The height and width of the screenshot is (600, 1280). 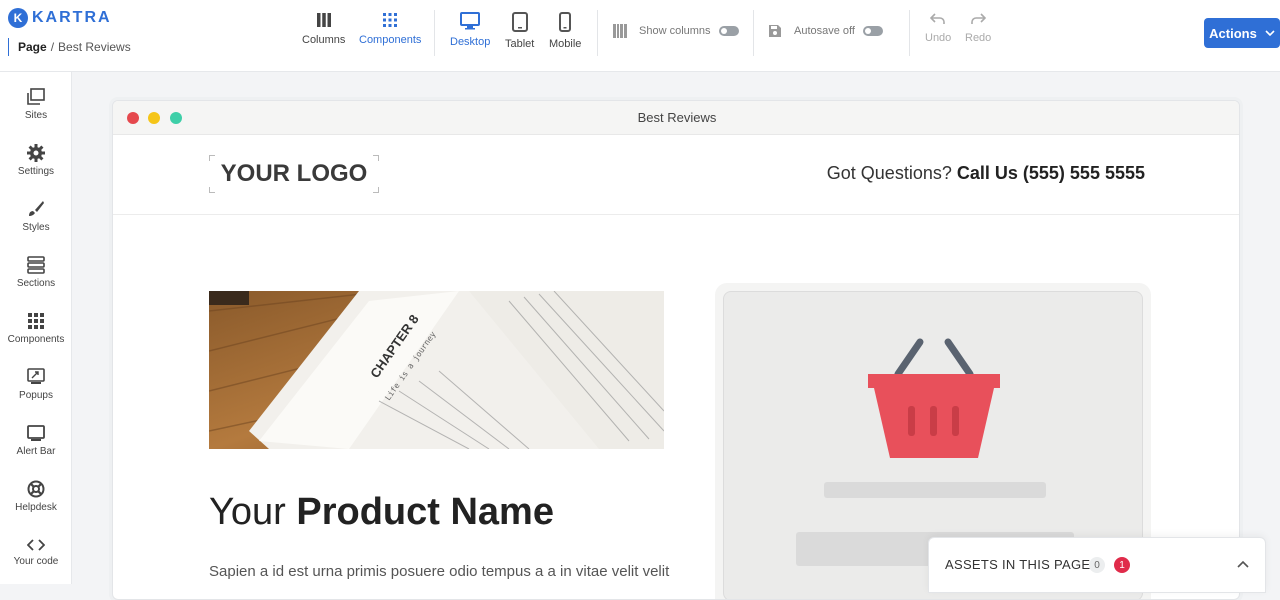 I want to click on book-image: CHAPTER 8 Life is a journey, so click(x=436, y=370).